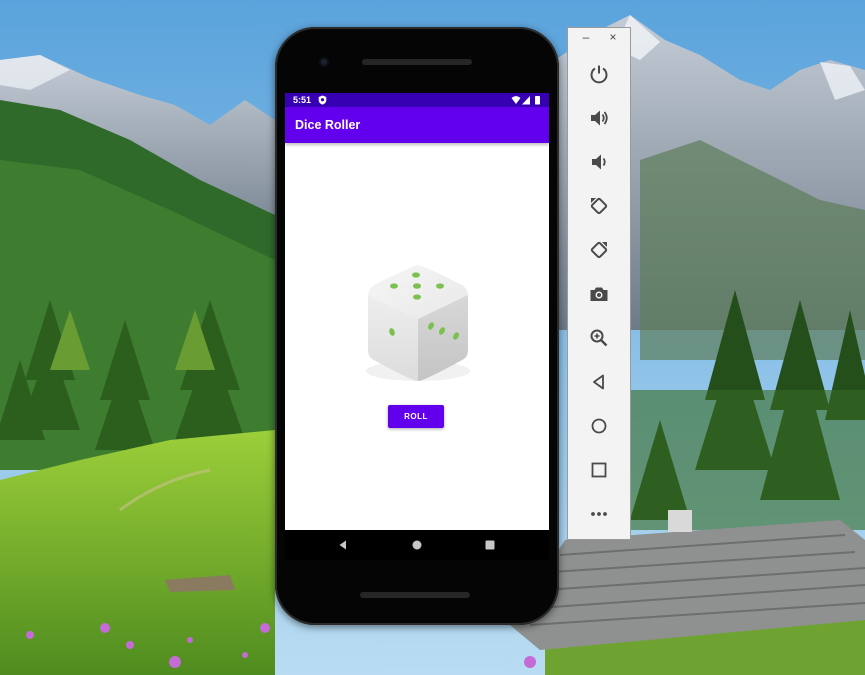  I want to click on back-button, so click(599, 382).